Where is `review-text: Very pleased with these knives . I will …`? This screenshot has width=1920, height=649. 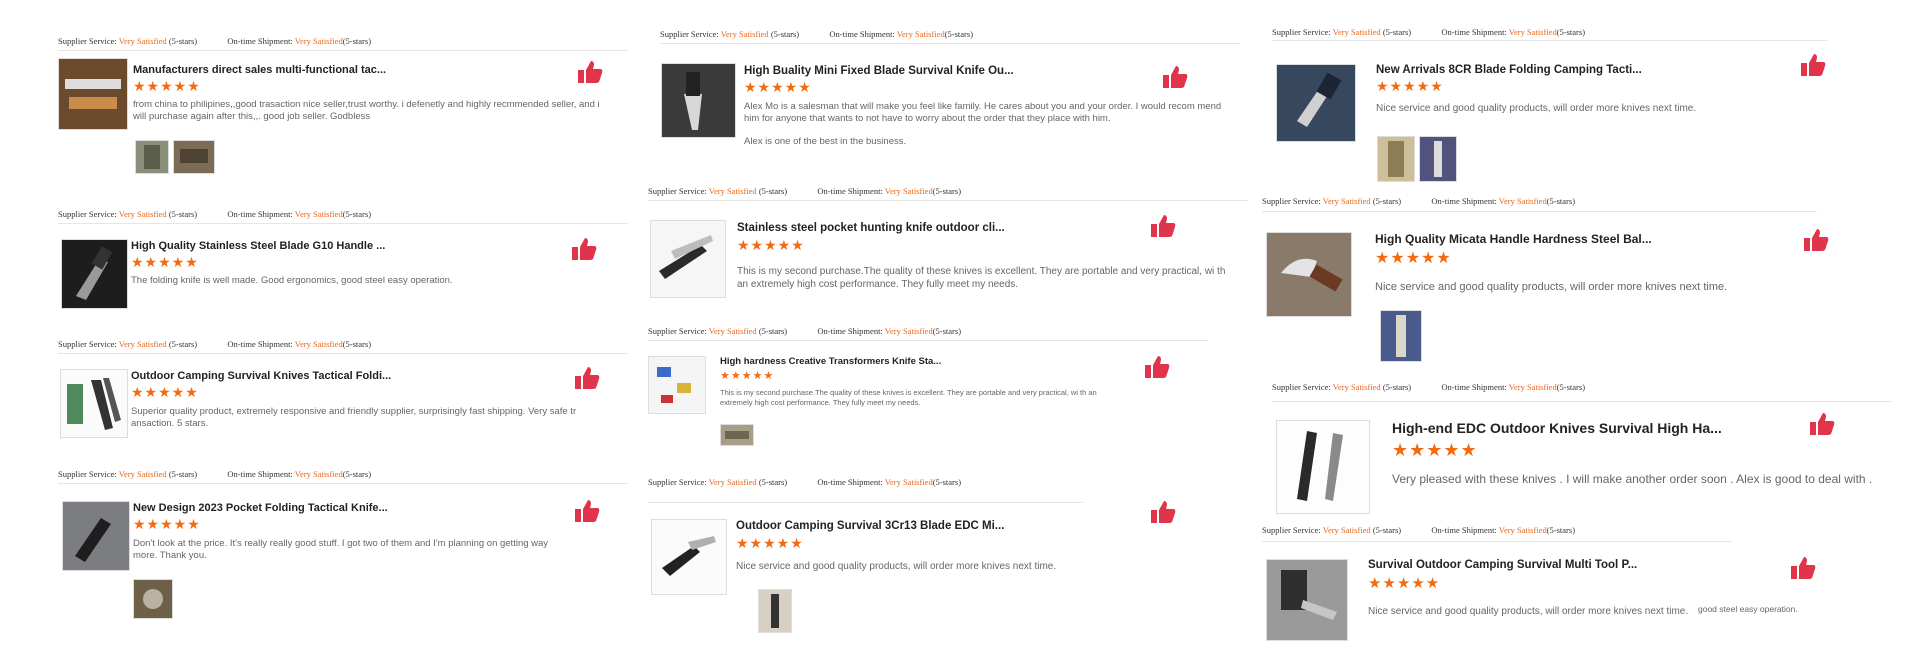 review-text: Very pleased with these knives . I will … is located at coordinates (1632, 479).